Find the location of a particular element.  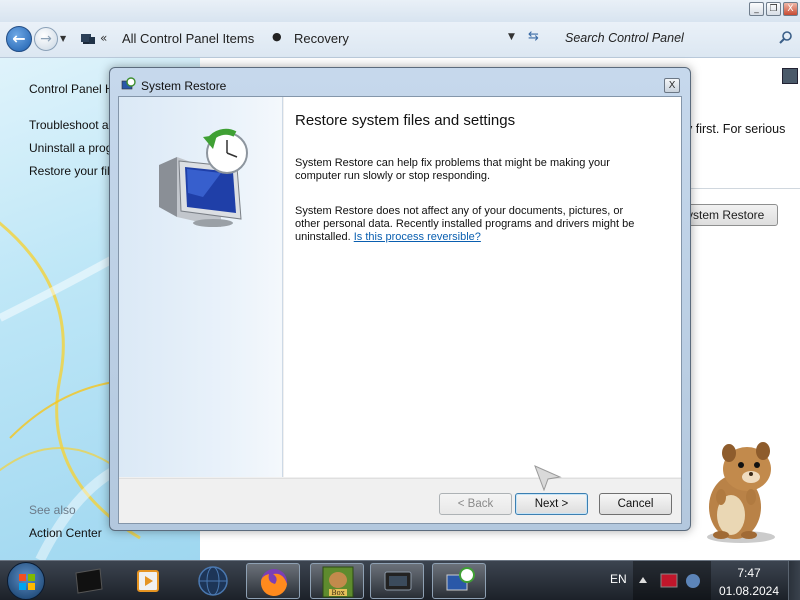

search-box: Search Control Panel is located at coordinates (677, 39).